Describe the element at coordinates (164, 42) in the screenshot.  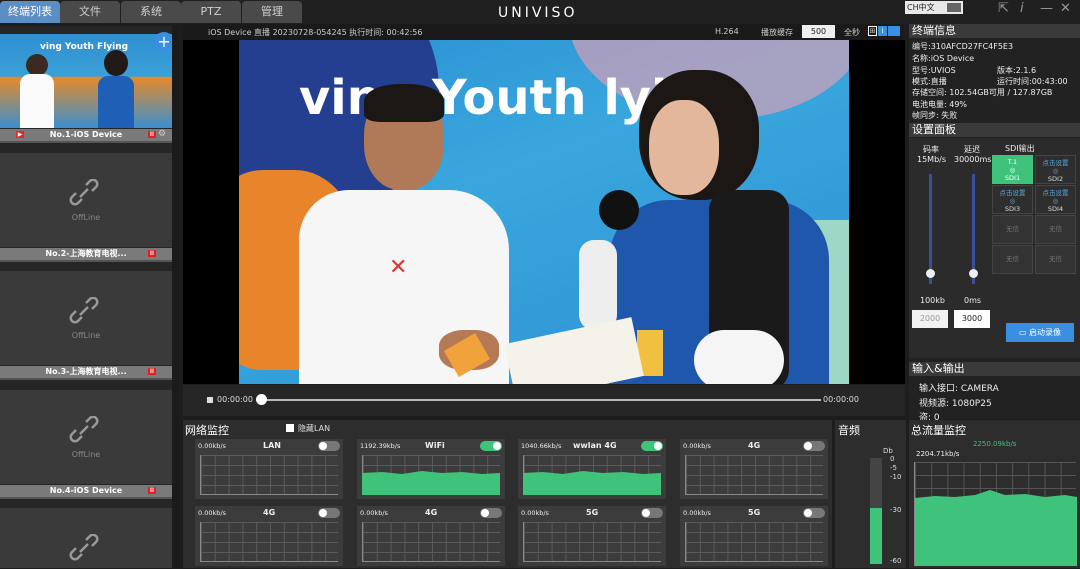
I see `add-device-icon: +` at that location.